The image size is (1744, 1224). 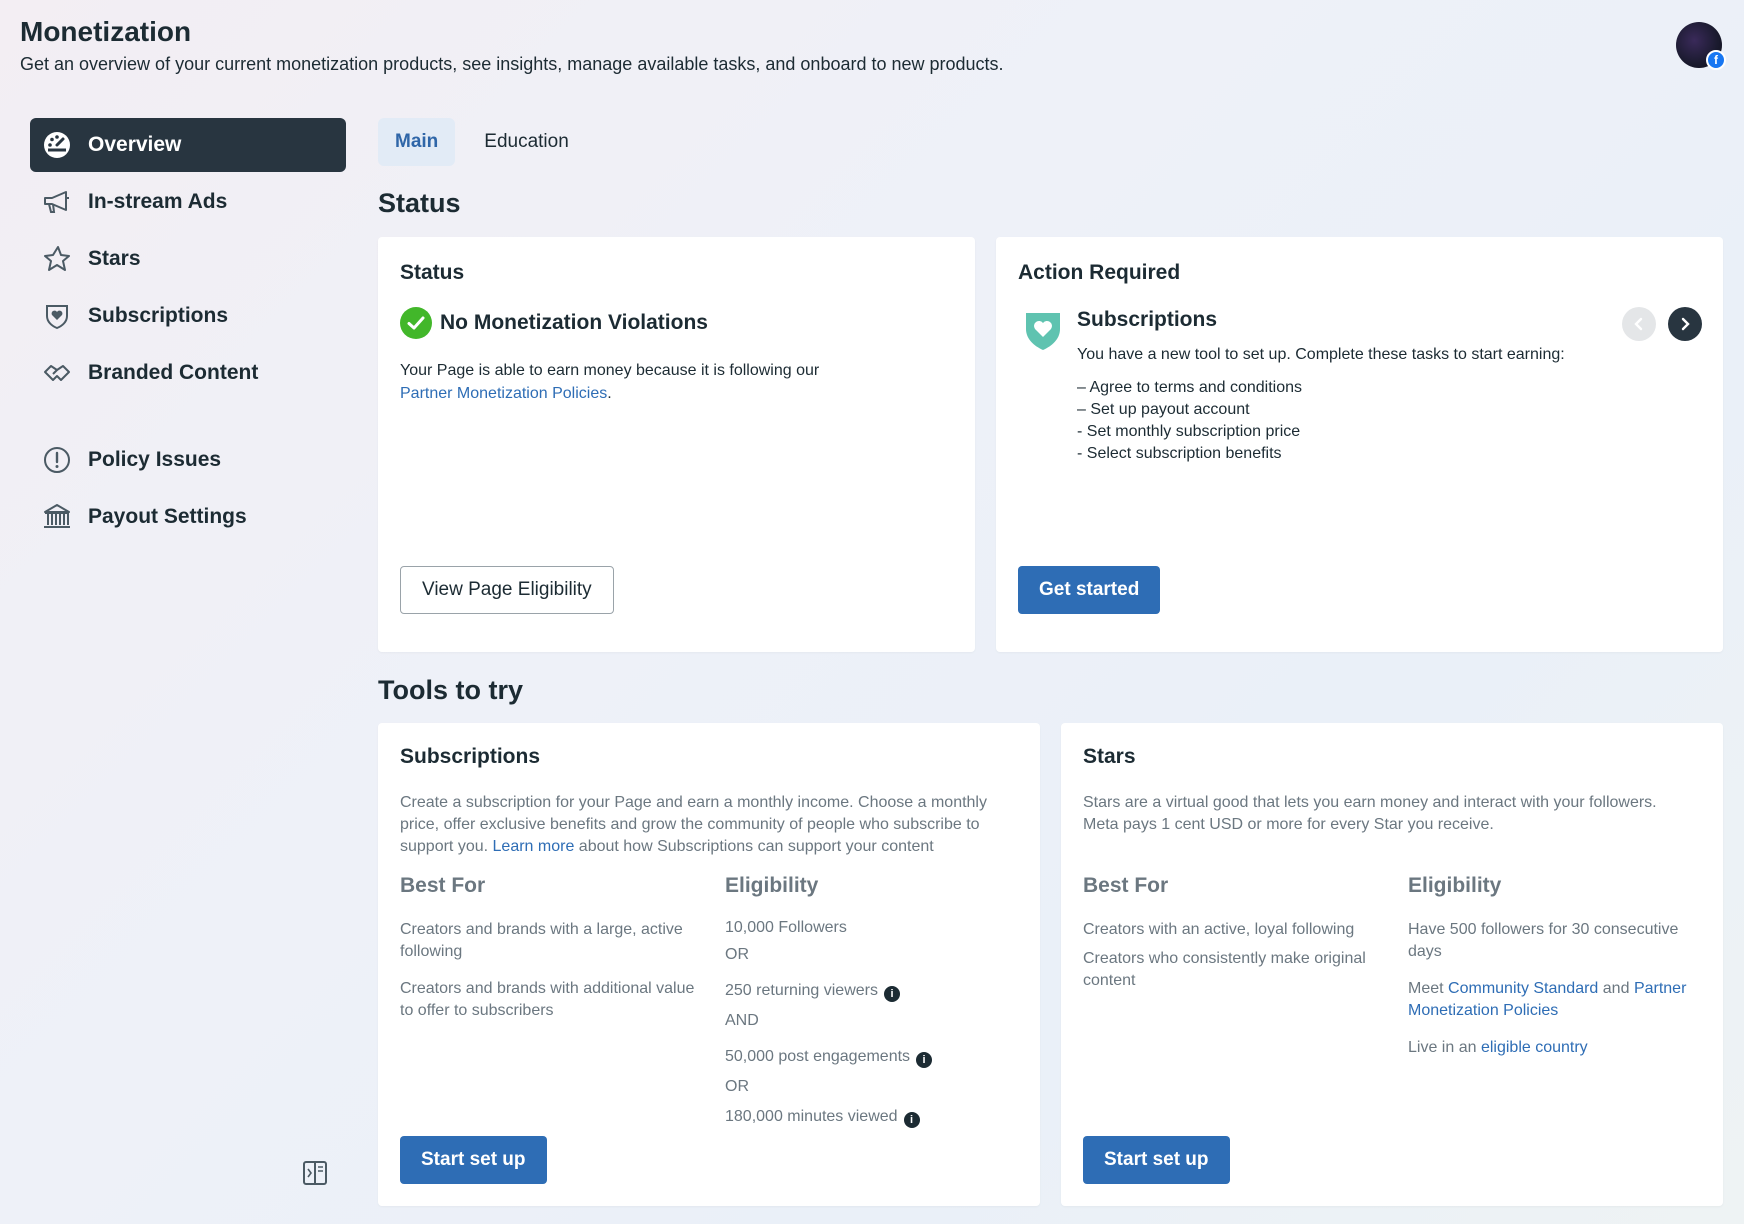 I want to click on partner-policies-link: Partner Monetization Policies, so click(x=503, y=393).